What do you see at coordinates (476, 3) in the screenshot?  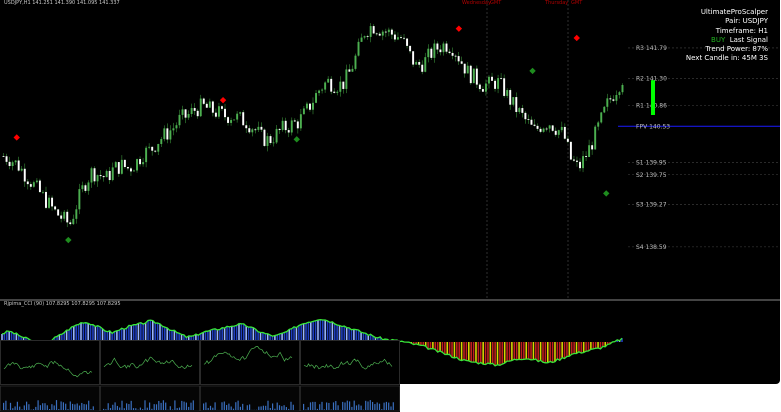 I see `day-label-1: Wednesday` at bounding box center [476, 3].